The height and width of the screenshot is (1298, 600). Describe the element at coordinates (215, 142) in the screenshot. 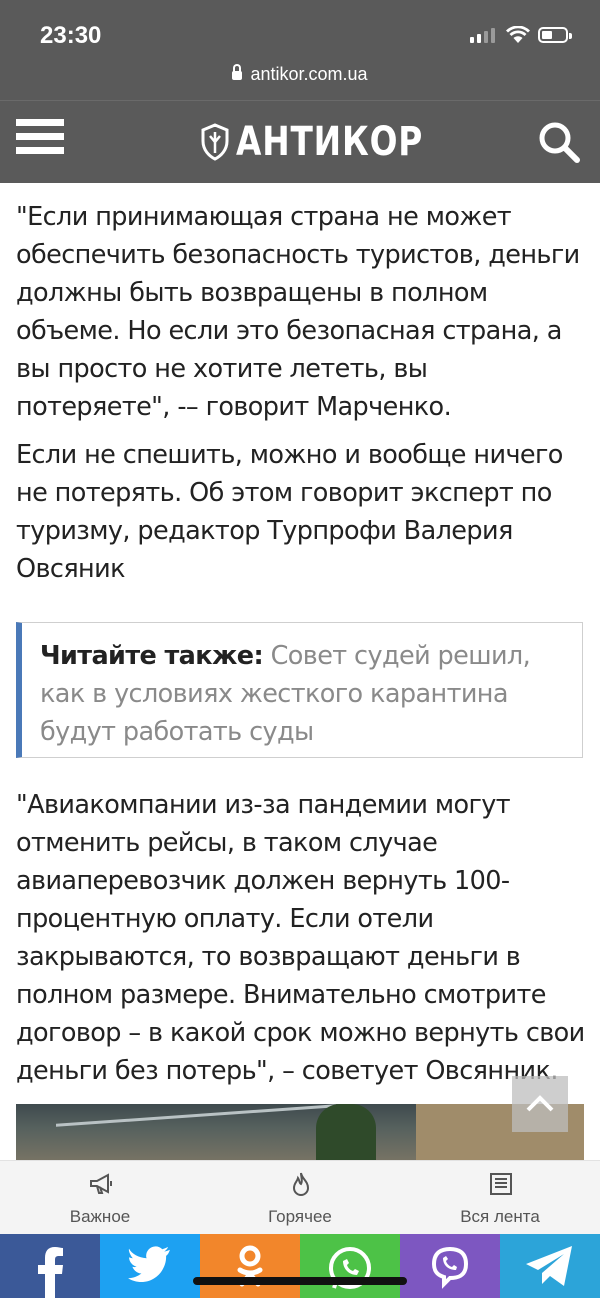

I see `shield-icon` at that location.